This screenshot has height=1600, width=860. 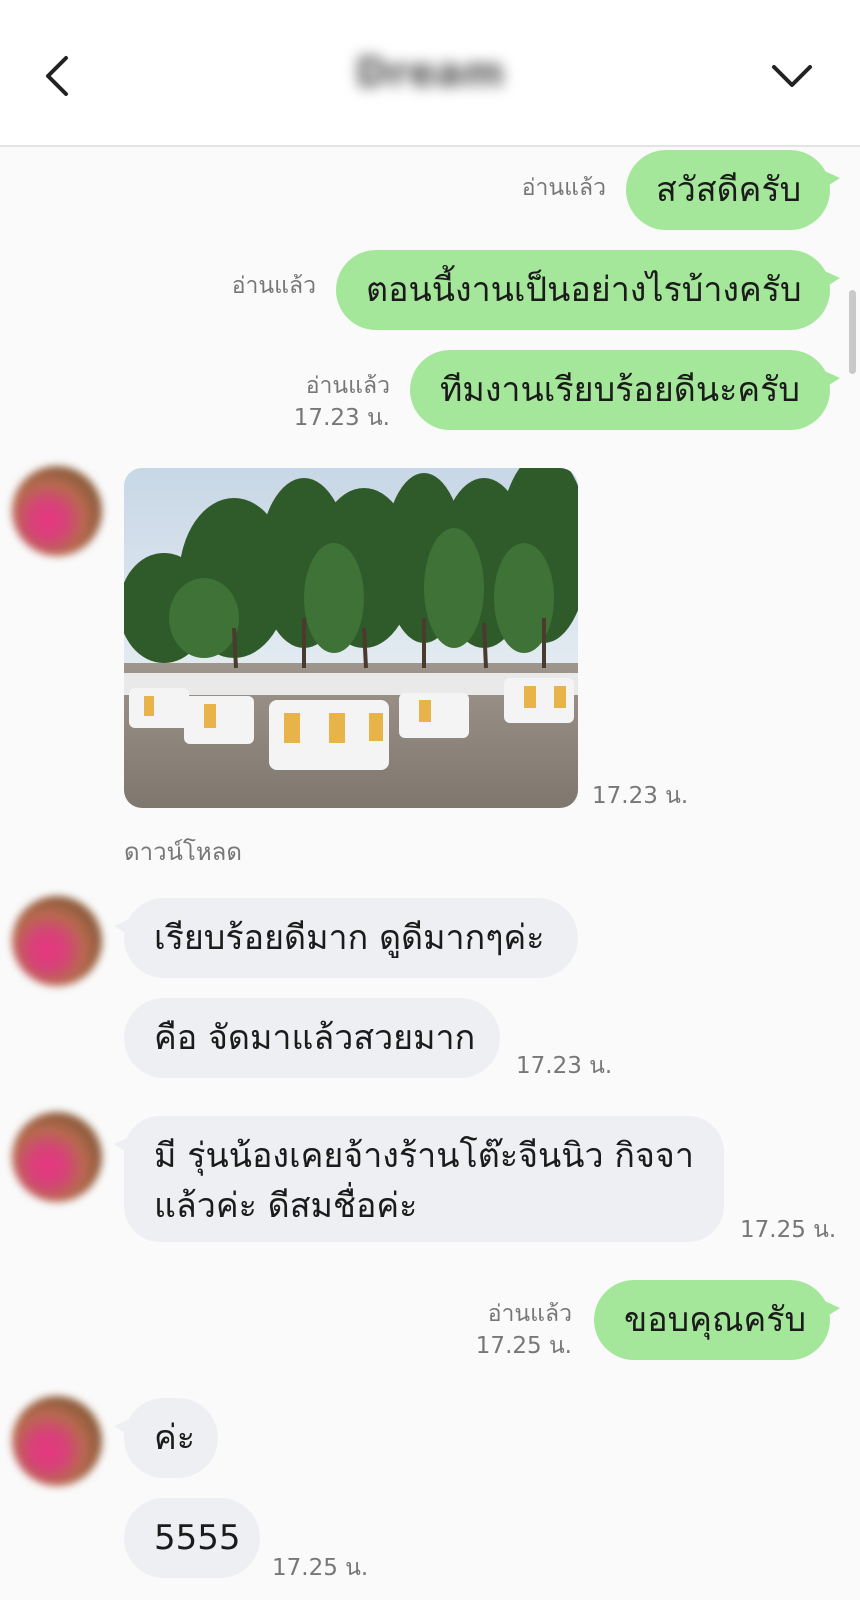 What do you see at coordinates (183, 851) in the screenshot?
I see `download-link: ดาวน์โหลด` at bounding box center [183, 851].